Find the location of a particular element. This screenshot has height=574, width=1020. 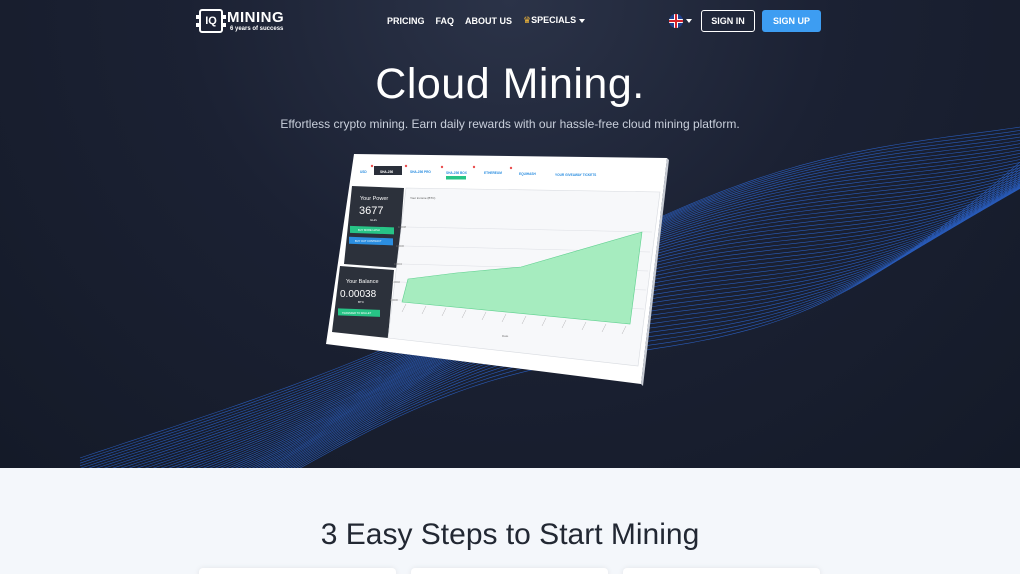

uk-flag-icon is located at coordinates (676, 21).